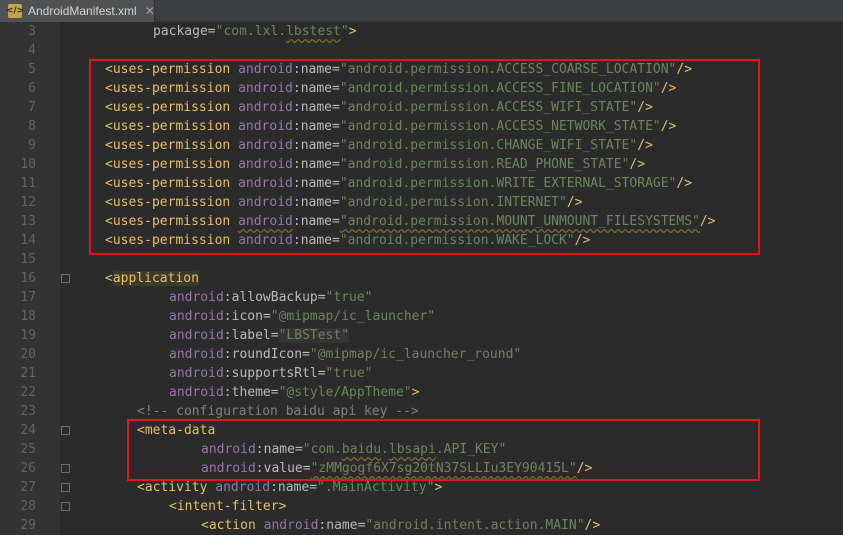 Image resolution: width=843 pixels, height=535 pixels. I want to click on code-text: android:icon="@mipmap/ic_launcher", so click(302, 316).